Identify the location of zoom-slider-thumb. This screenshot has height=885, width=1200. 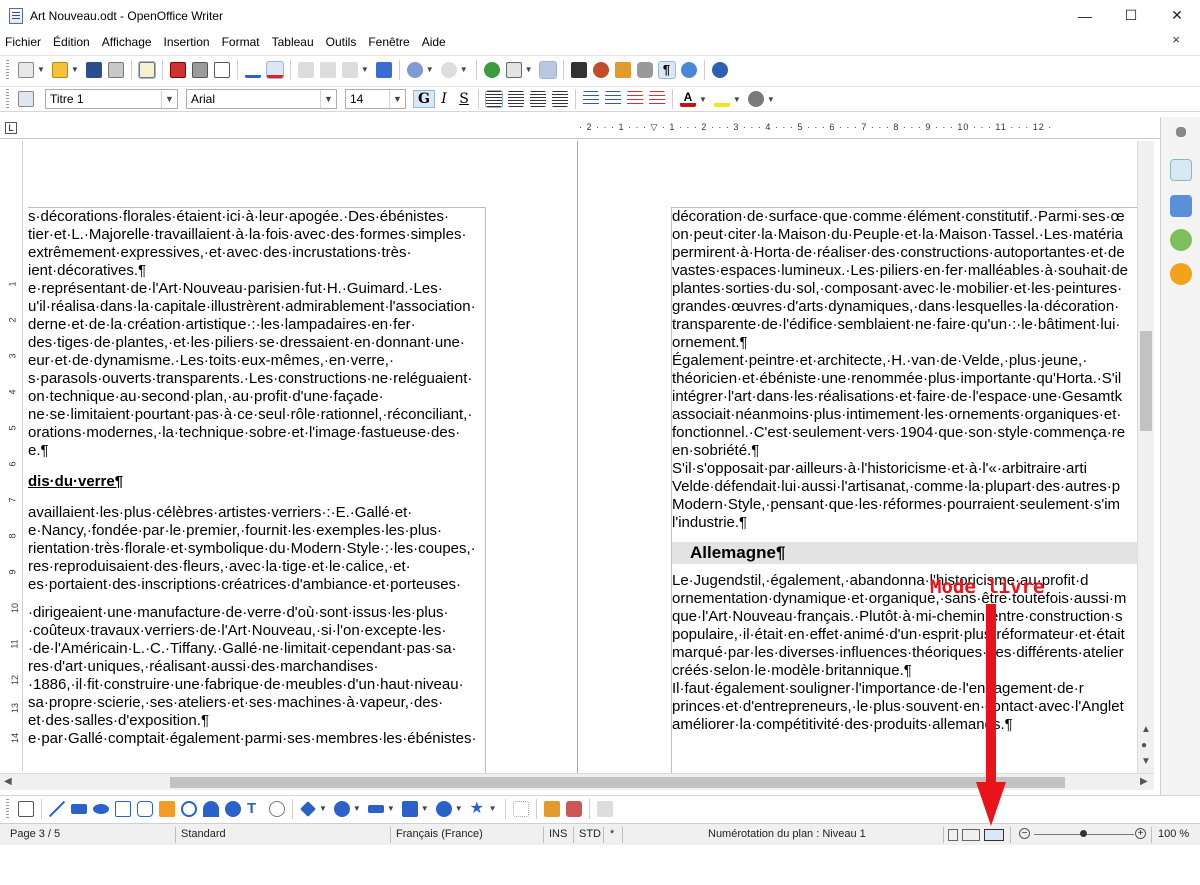
(1083, 833).